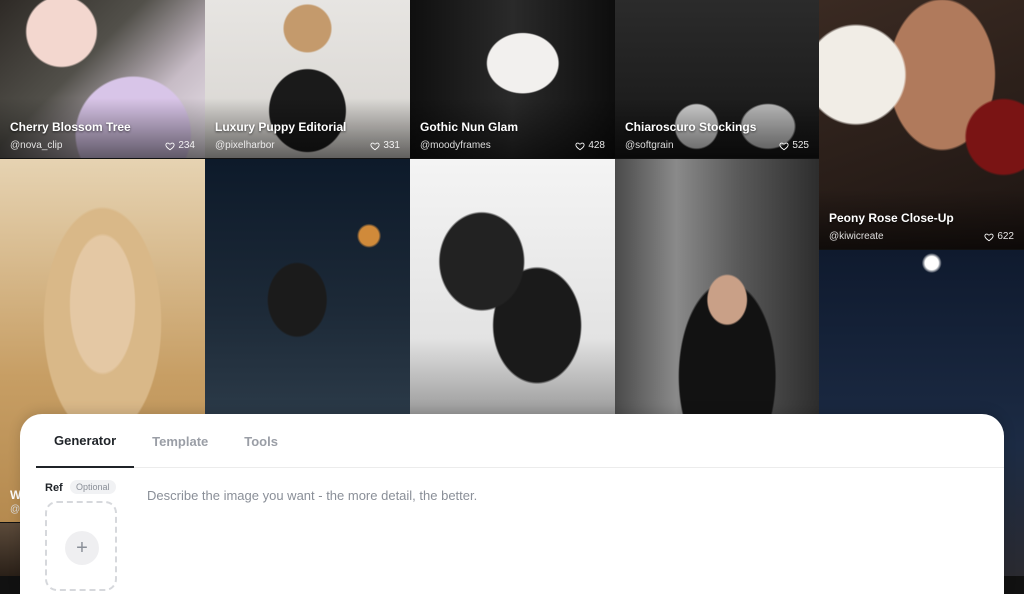 The width and height of the screenshot is (1024, 594). Describe the element at coordinates (15, 509) in the screenshot. I see `card-author: @` at that location.